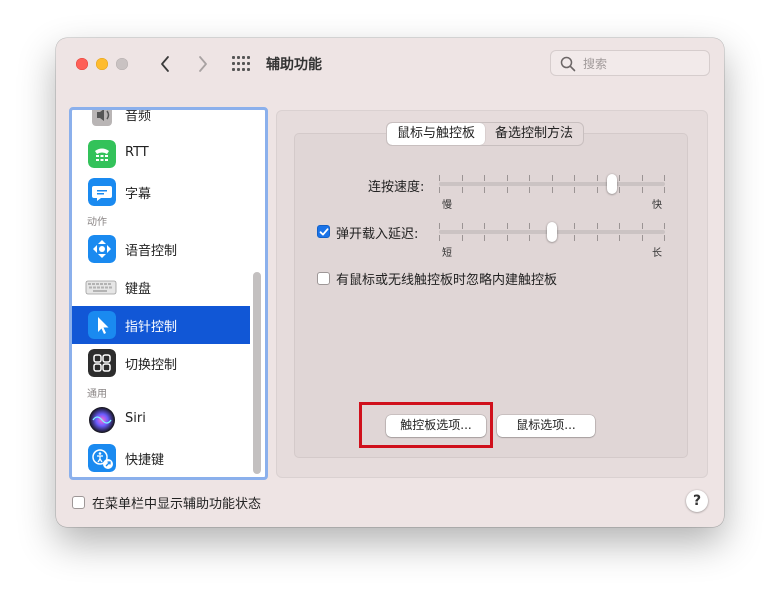 The width and height of the screenshot is (780, 602). What do you see at coordinates (151, 251) in the screenshot?
I see `sidebar-item-label: 语音控制` at bounding box center [151, 251].